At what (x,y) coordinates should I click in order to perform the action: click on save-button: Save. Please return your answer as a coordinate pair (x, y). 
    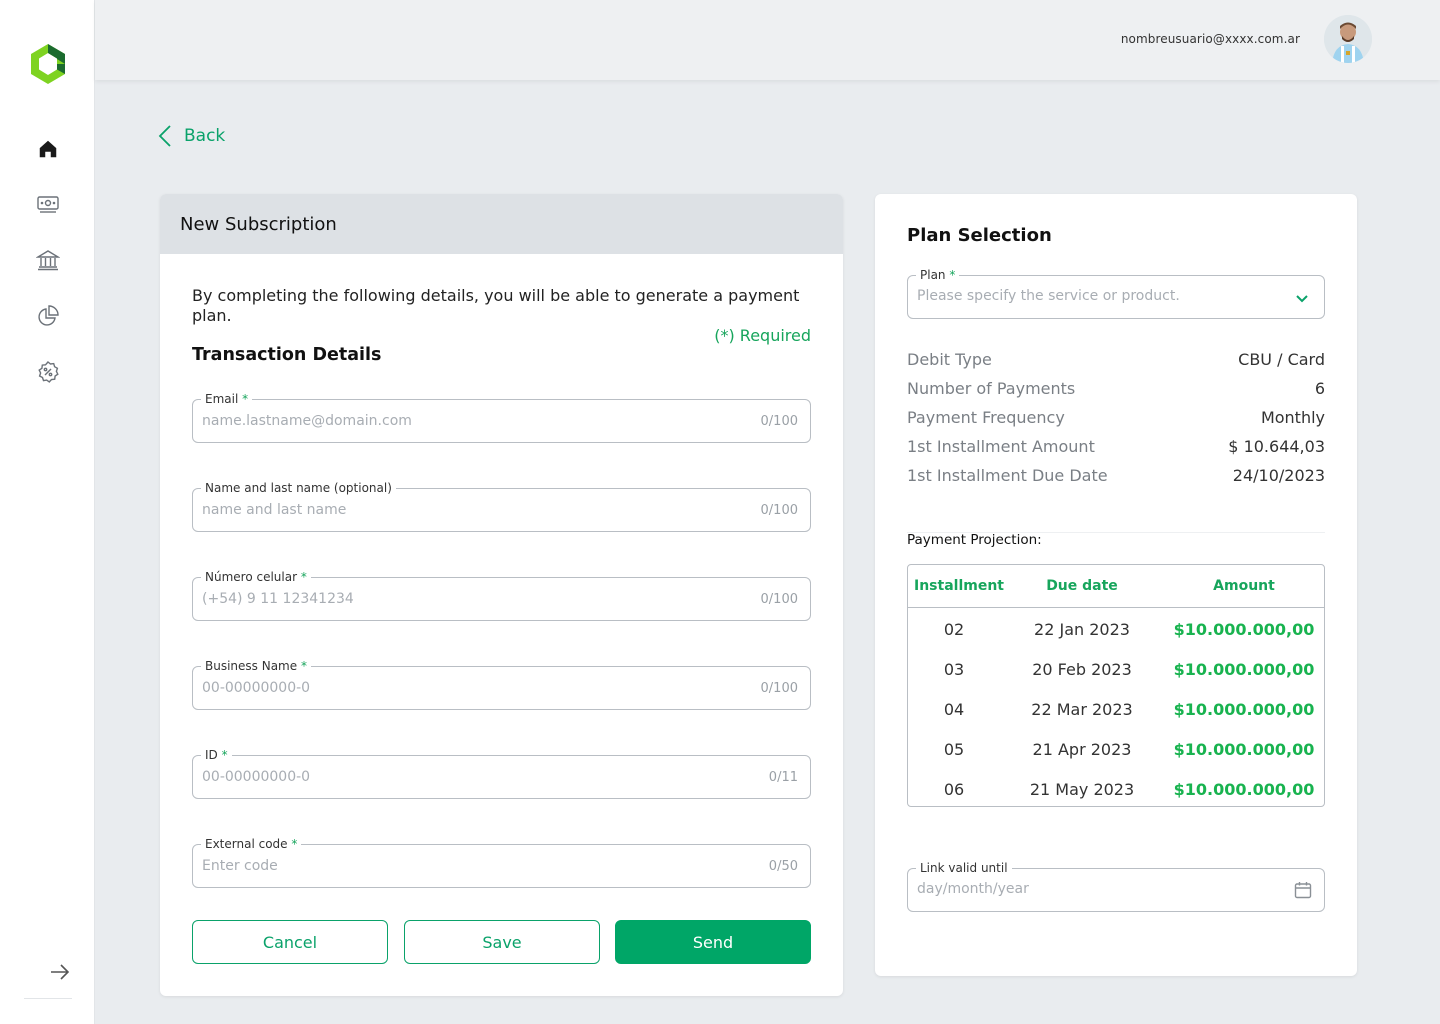
    Looking at the image, I should click on (502, 942).